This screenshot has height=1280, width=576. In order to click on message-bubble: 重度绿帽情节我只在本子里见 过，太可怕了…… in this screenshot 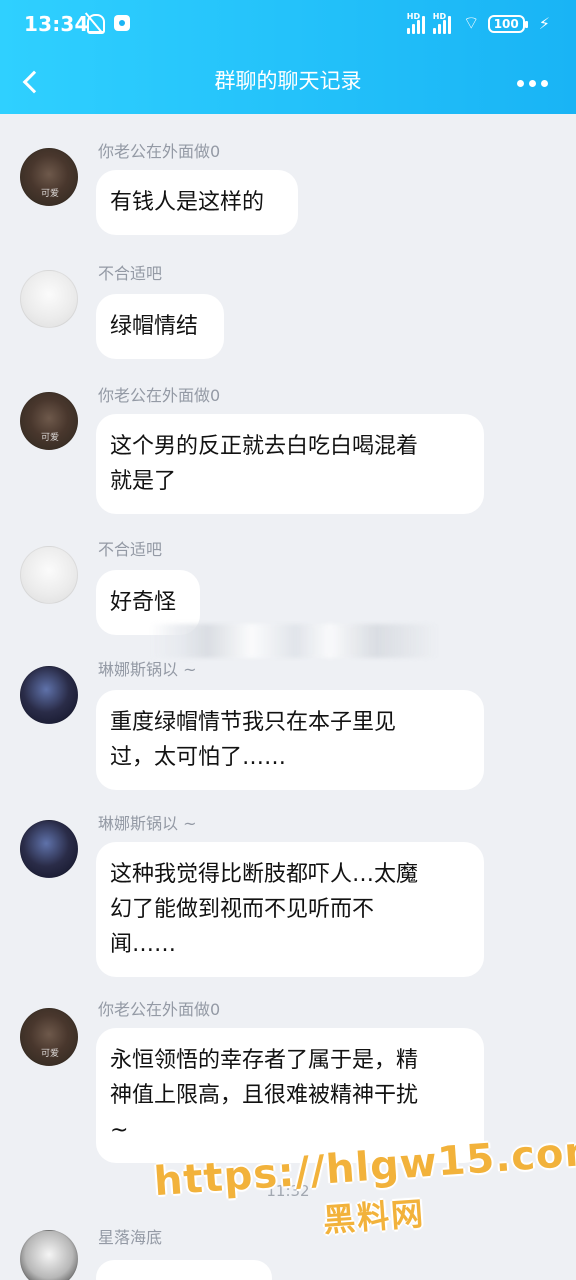, I will do `click(290, 740)`.